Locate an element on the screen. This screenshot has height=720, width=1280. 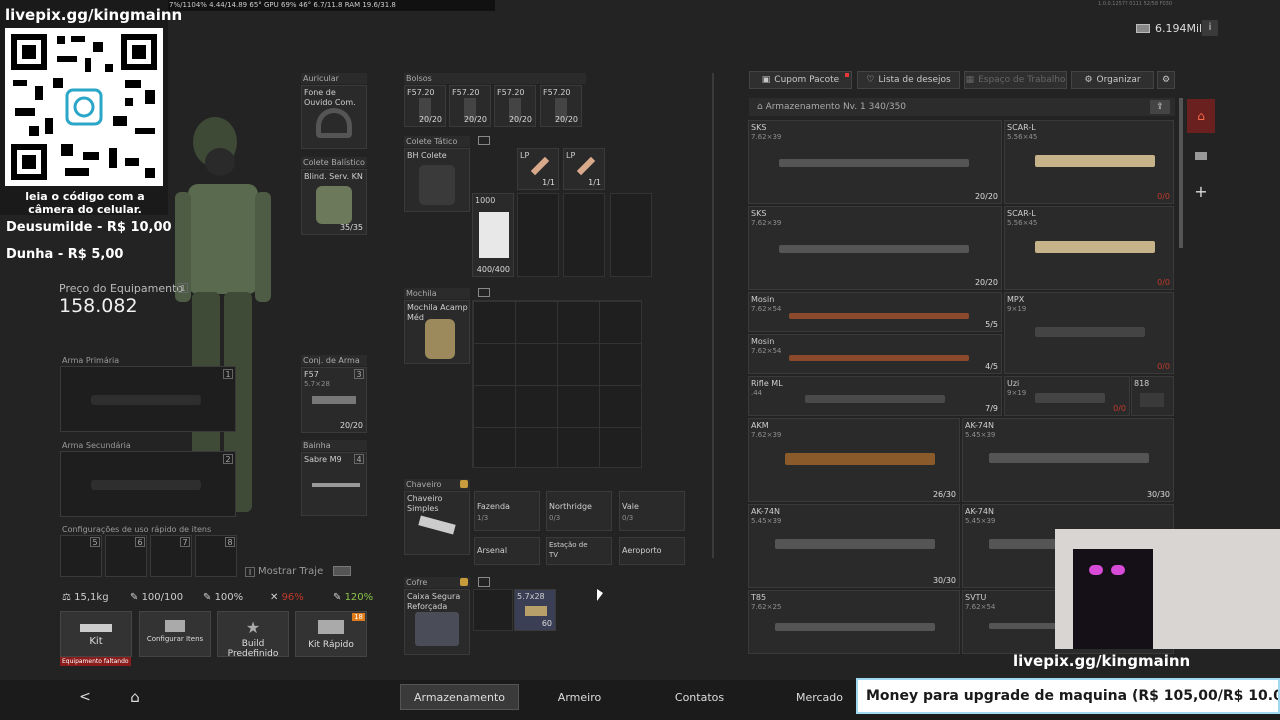
key-slot: Vale 0/3 is located at coordinates (652, 511).